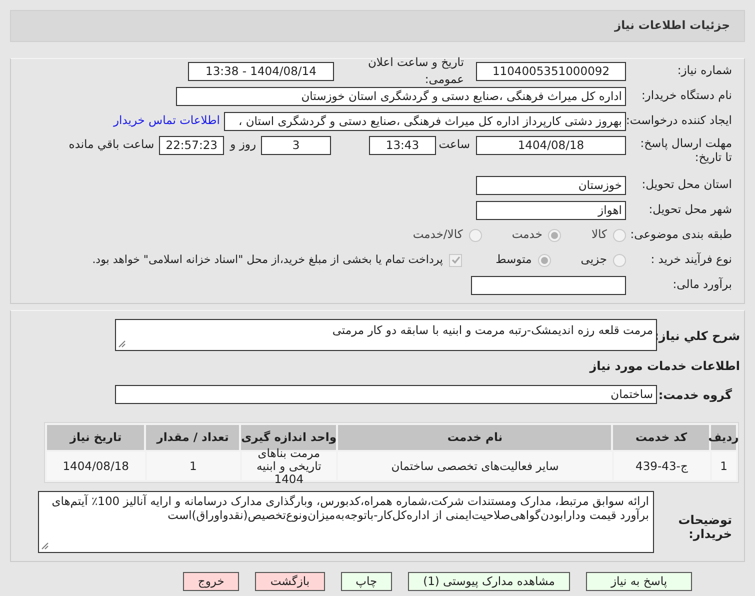  Describe the element at coordinates (691, 259) in the screenshot. I see `field-label: نوع فرآیند خرید :` at that location.